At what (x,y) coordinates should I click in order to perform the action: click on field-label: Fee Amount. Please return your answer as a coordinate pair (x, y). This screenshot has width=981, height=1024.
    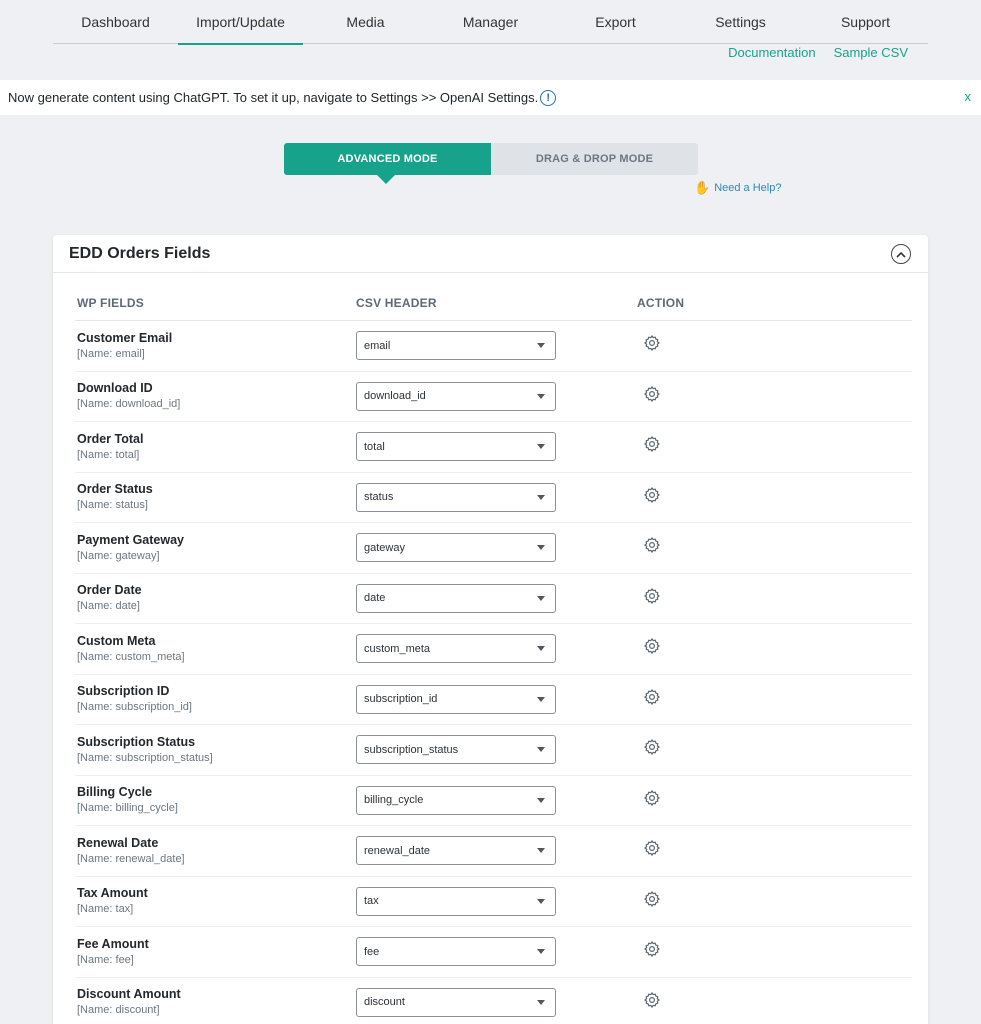
    Looking at the image, I should click on (113, 943).